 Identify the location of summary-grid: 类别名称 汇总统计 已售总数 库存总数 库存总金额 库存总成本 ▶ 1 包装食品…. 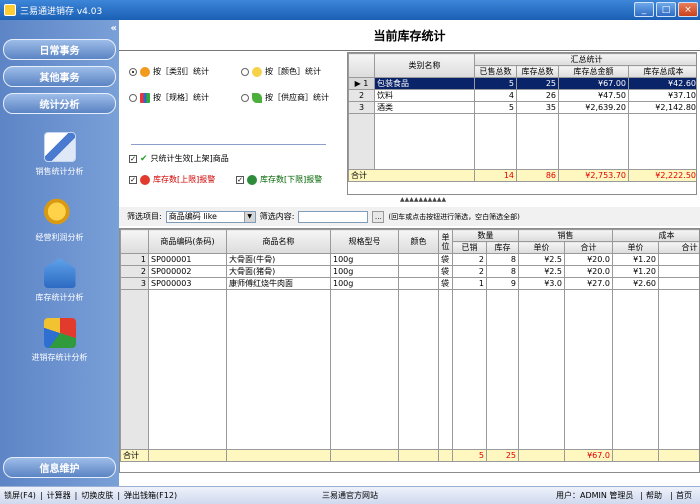
(522, 123).